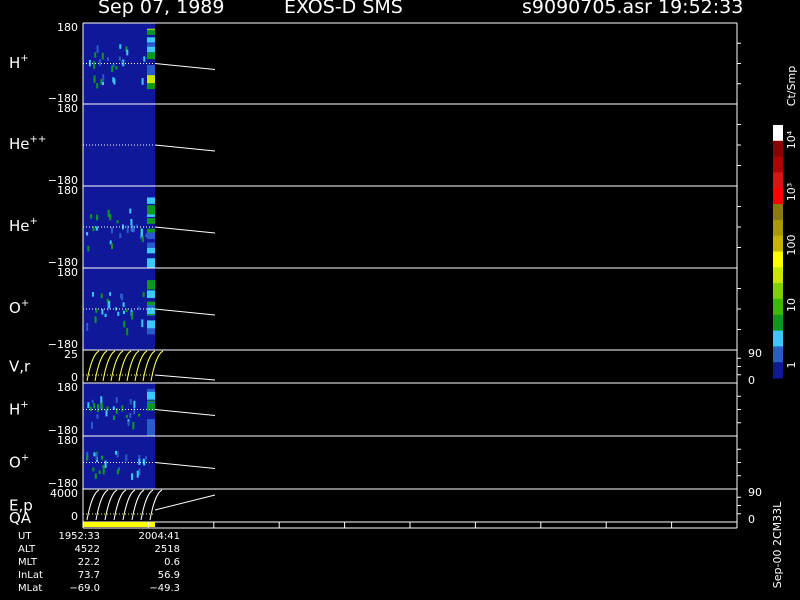  I want to click on orbit-info-end: 56.9, so click(168, 575).